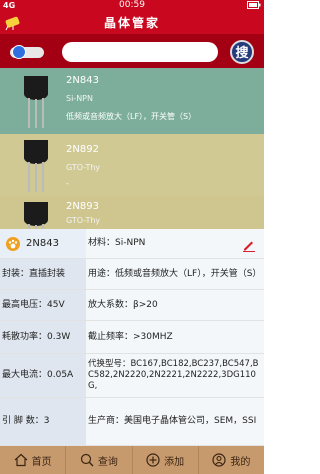  Describe the element at coordinates (19, 52) in the screenshot. I see `toggle-knob` at that location.